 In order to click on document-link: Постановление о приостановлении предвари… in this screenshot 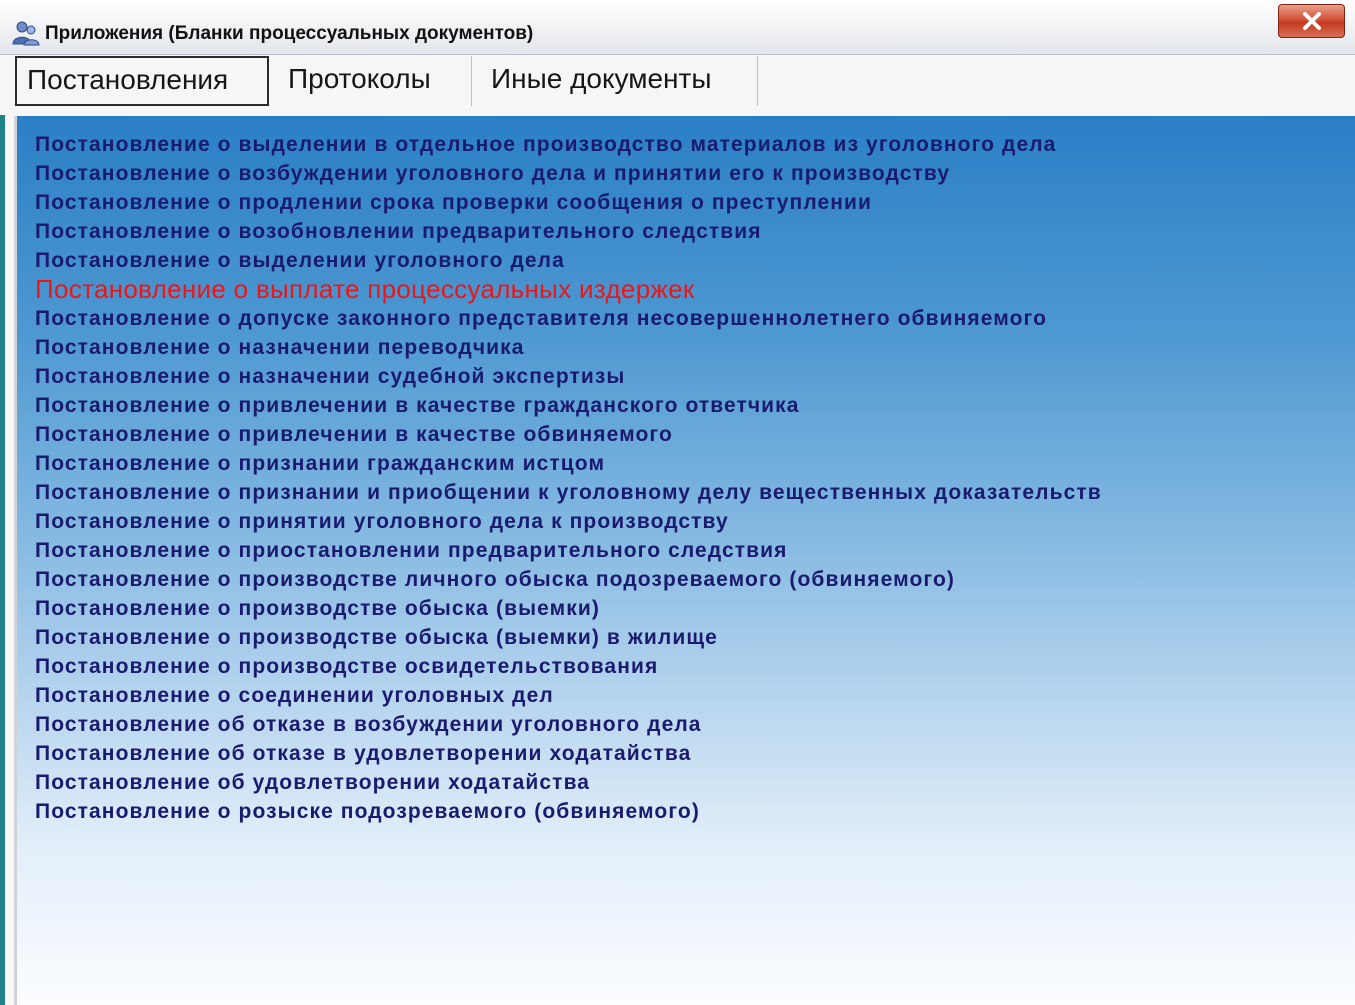, I will do `click(568, 550)`.